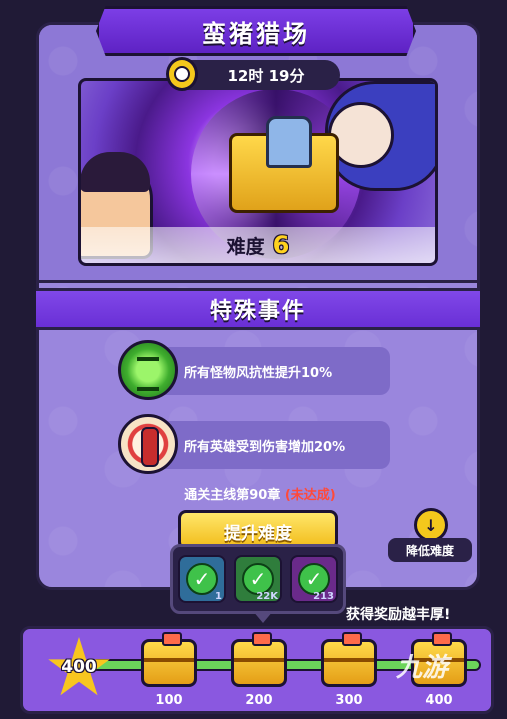  What do you see at coordinates (148, 370) in the screenshot?
I see `wind-tornado-icon` at bounding box center [148, 370].